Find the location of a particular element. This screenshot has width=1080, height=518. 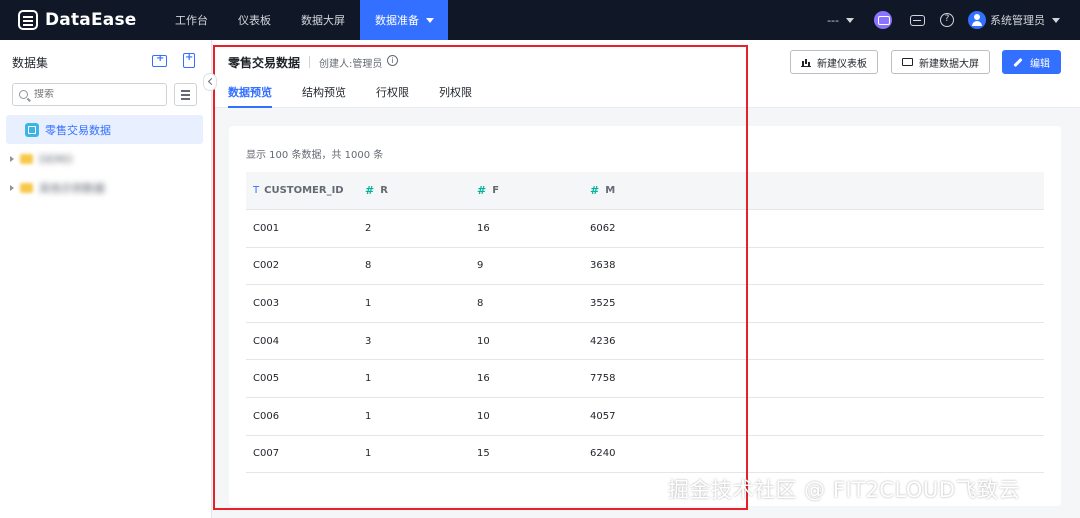

new-dashboard-label: 新建仪表板 is located at coordinates (842, 64).